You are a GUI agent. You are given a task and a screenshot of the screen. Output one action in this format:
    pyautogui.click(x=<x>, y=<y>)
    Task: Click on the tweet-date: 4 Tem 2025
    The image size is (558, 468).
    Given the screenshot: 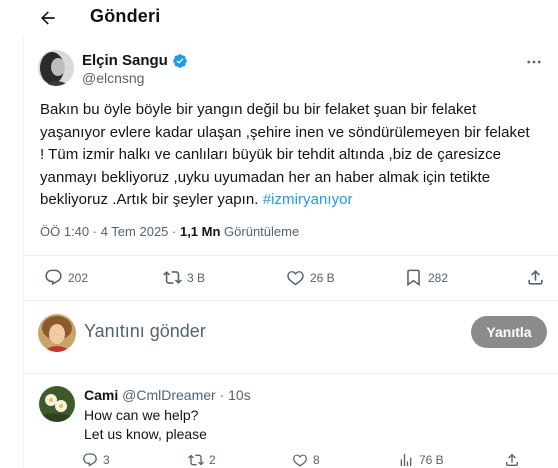 What is the action you would take?
    pyautogui.click(x=135, y=231)
    